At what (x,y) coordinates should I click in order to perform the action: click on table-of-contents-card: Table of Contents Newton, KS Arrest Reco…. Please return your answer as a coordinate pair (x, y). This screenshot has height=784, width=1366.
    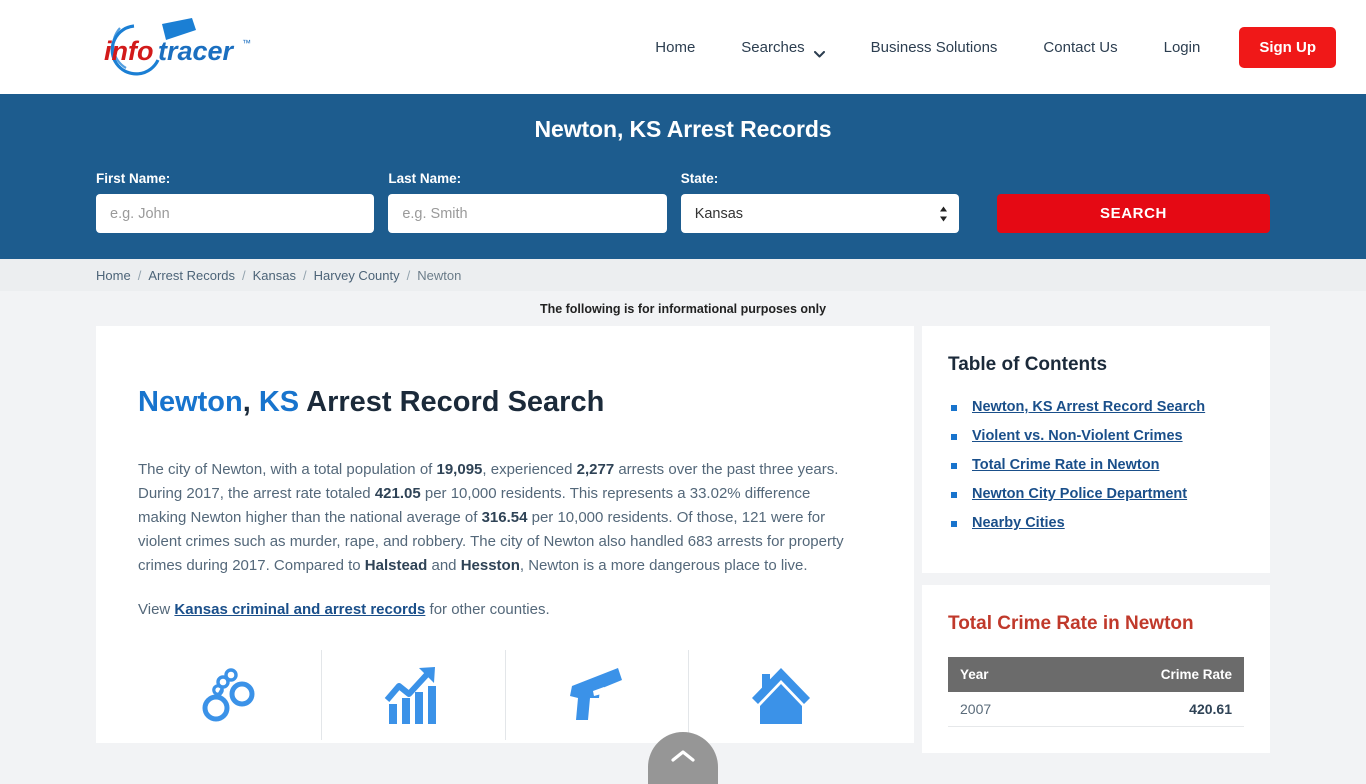
    Looking at the image, I should click on (1096, 449).